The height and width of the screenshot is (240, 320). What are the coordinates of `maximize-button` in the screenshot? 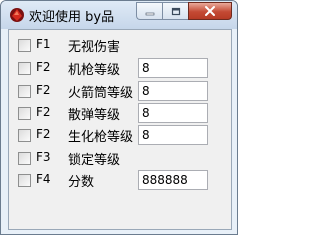 It's located at (175, 11).